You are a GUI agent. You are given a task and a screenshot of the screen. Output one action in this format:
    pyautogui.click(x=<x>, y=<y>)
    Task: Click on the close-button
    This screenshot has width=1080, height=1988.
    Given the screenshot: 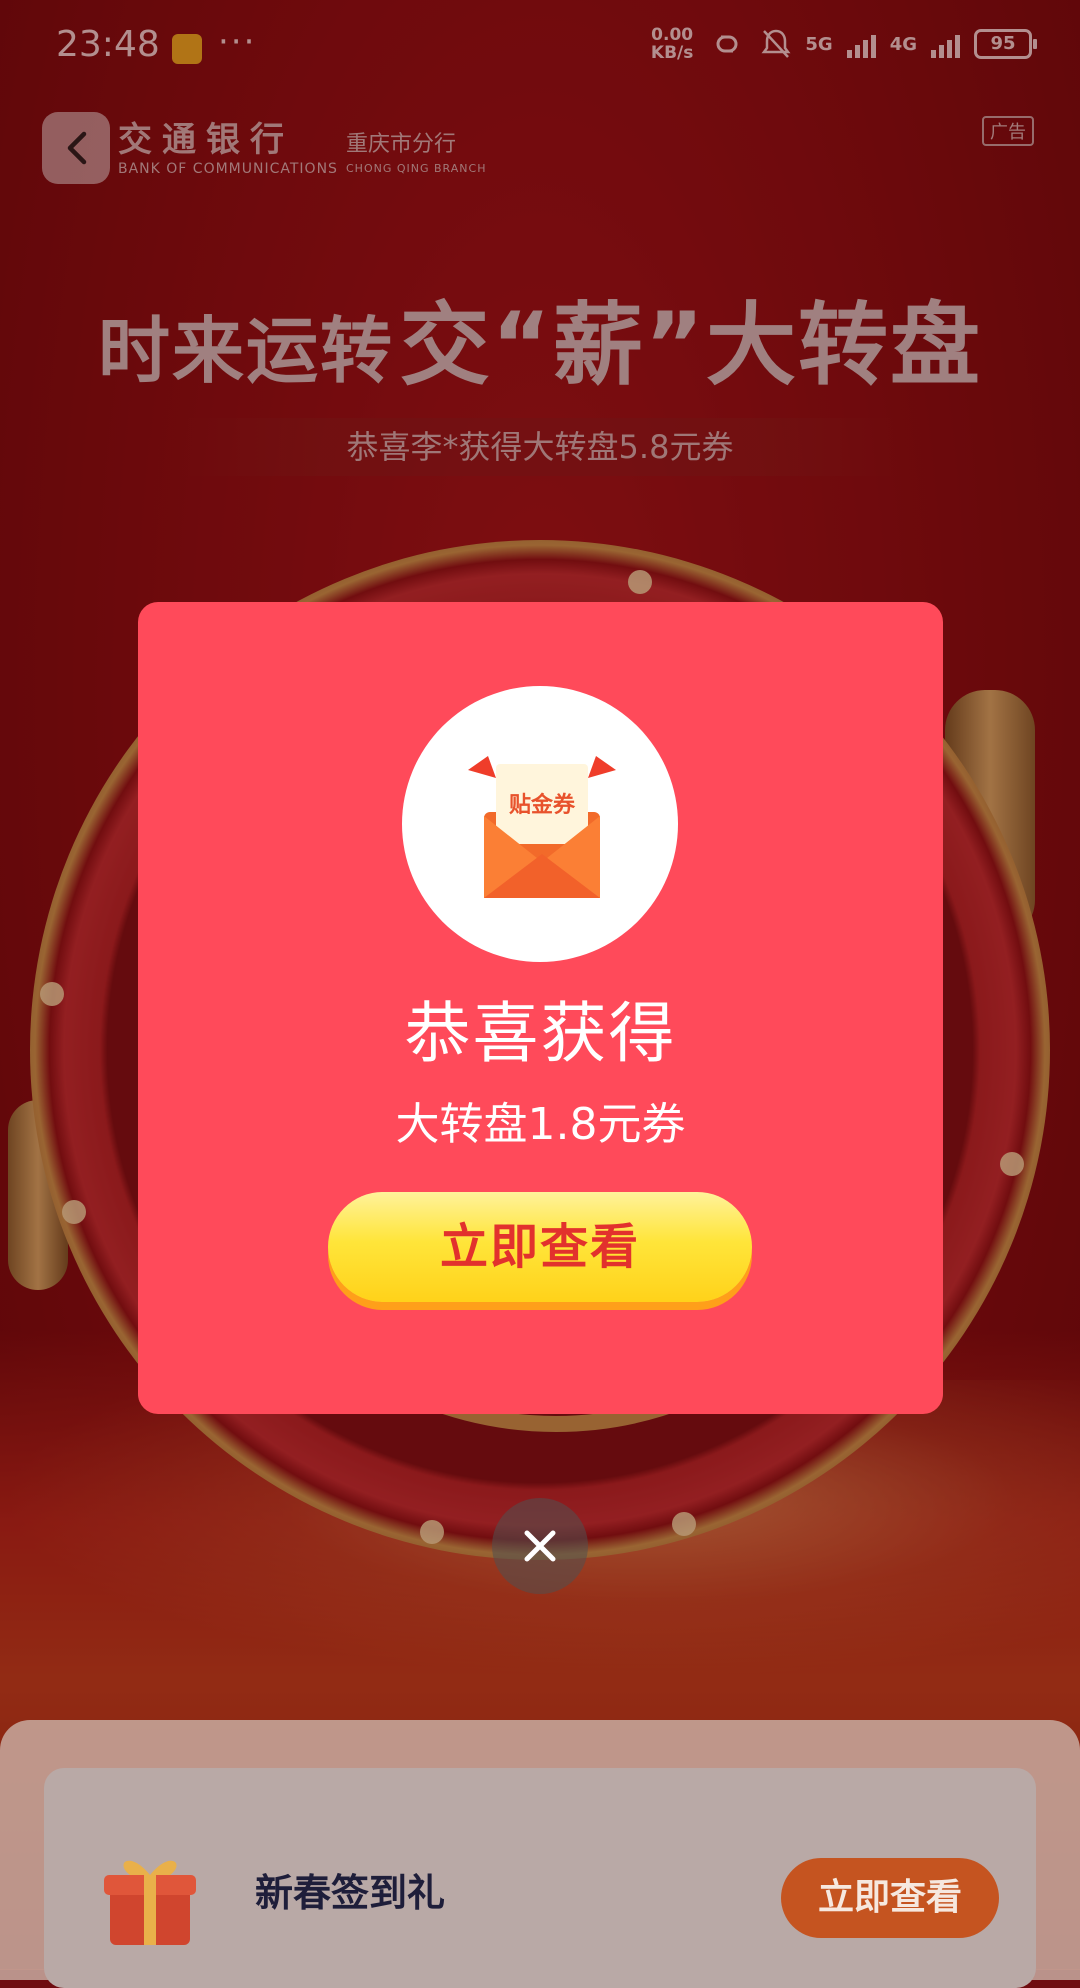 What is the action you would take?
    pyautogui.click(x=540, y=1546)
    